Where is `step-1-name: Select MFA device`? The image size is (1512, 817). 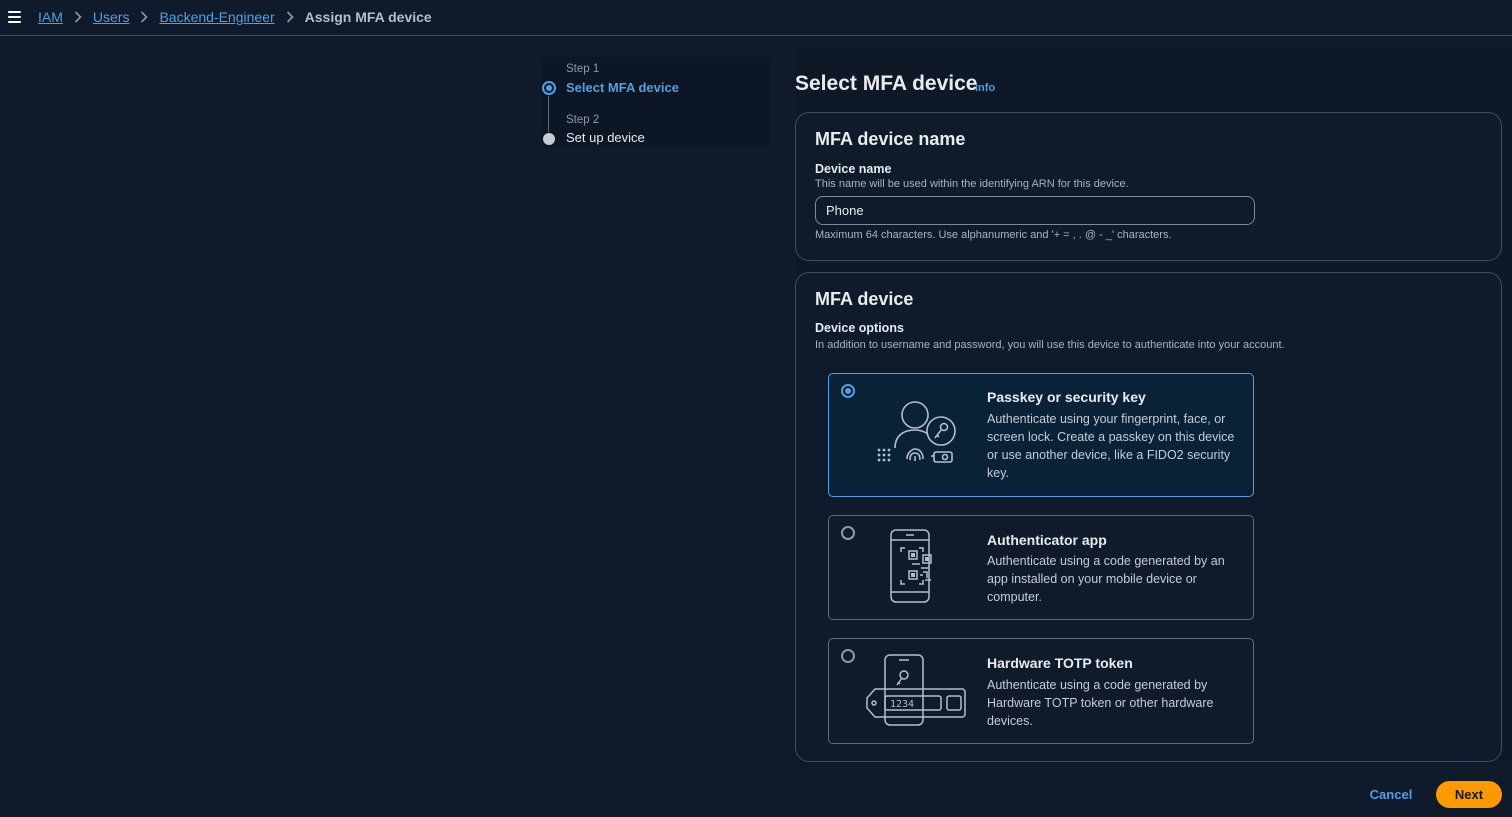 step-1-name: Select MFA device is located at coordinates (622, 87).